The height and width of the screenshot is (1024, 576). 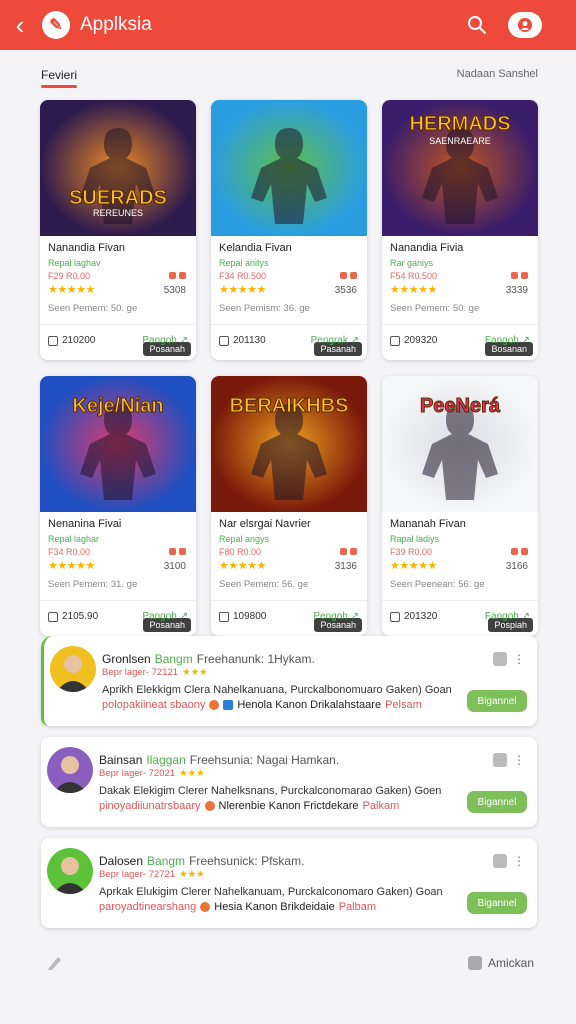 I want to click on card-open-link: Pengrak ↗, so click(x=335, y=340).